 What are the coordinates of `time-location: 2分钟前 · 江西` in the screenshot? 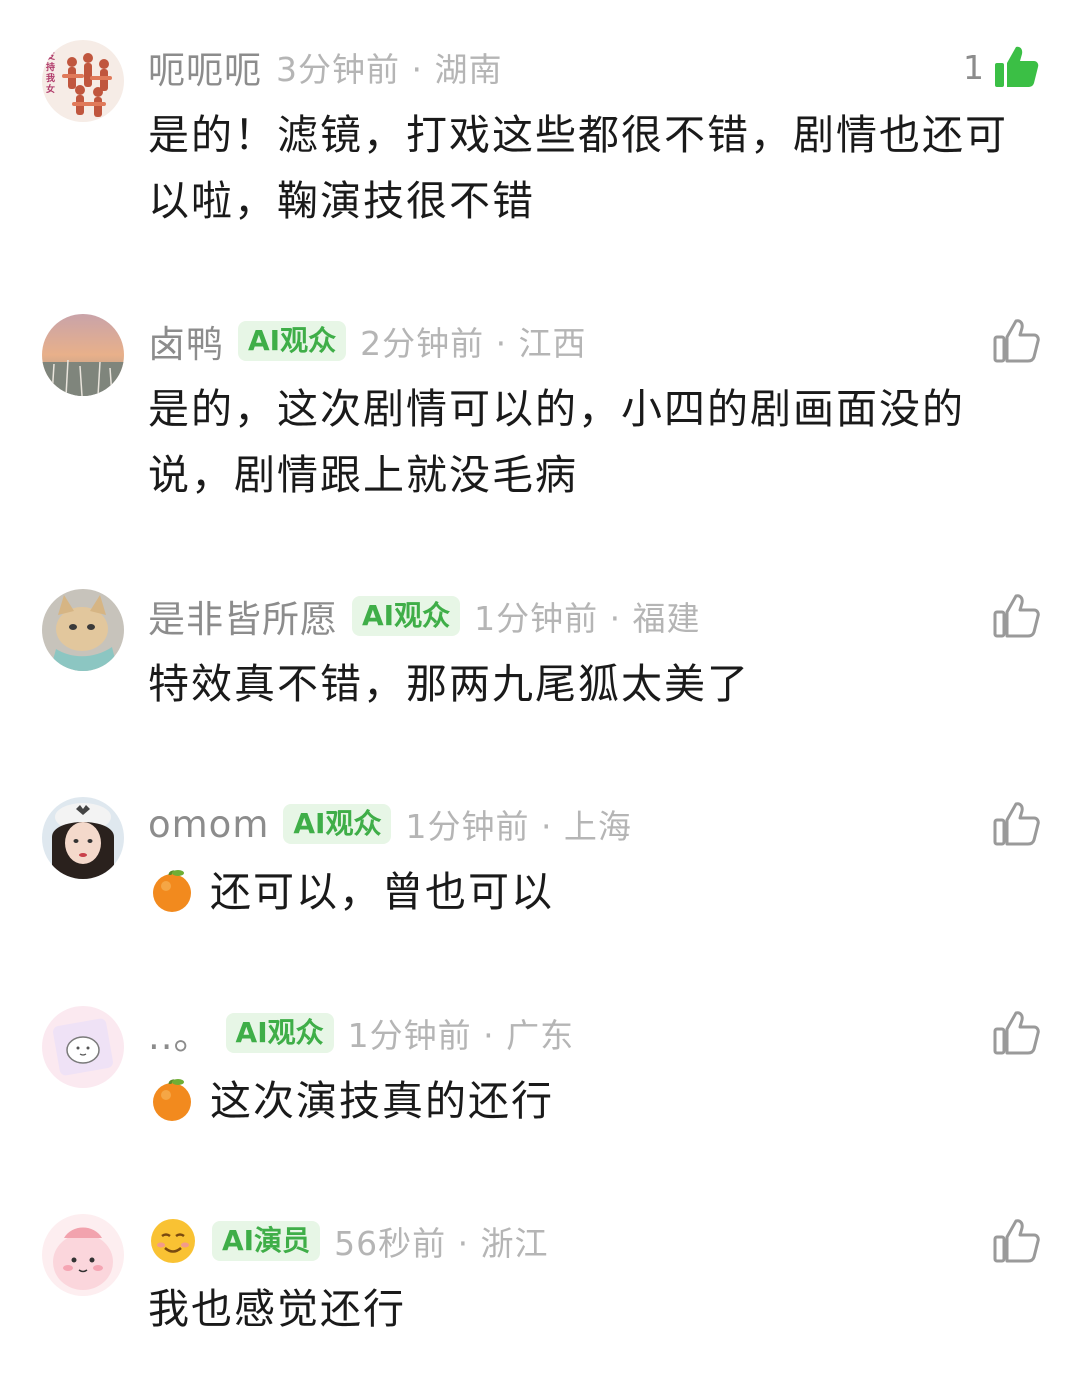 It's located at (473, 343).